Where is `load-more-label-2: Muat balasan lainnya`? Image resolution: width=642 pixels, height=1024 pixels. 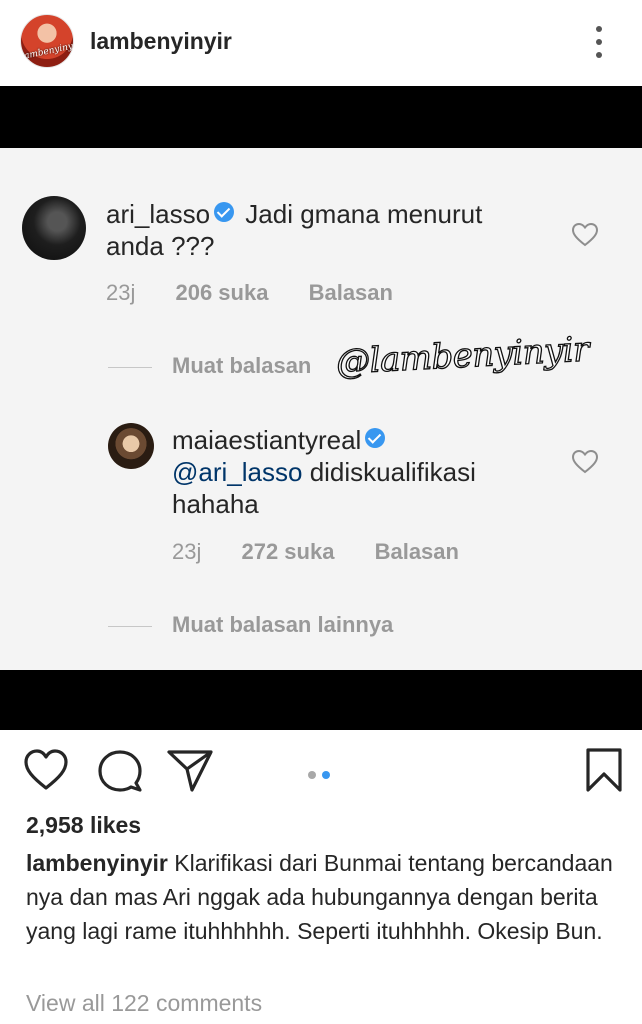 load-more-label-2: Muat balasan lainnya is located at coordinates (283, 624).